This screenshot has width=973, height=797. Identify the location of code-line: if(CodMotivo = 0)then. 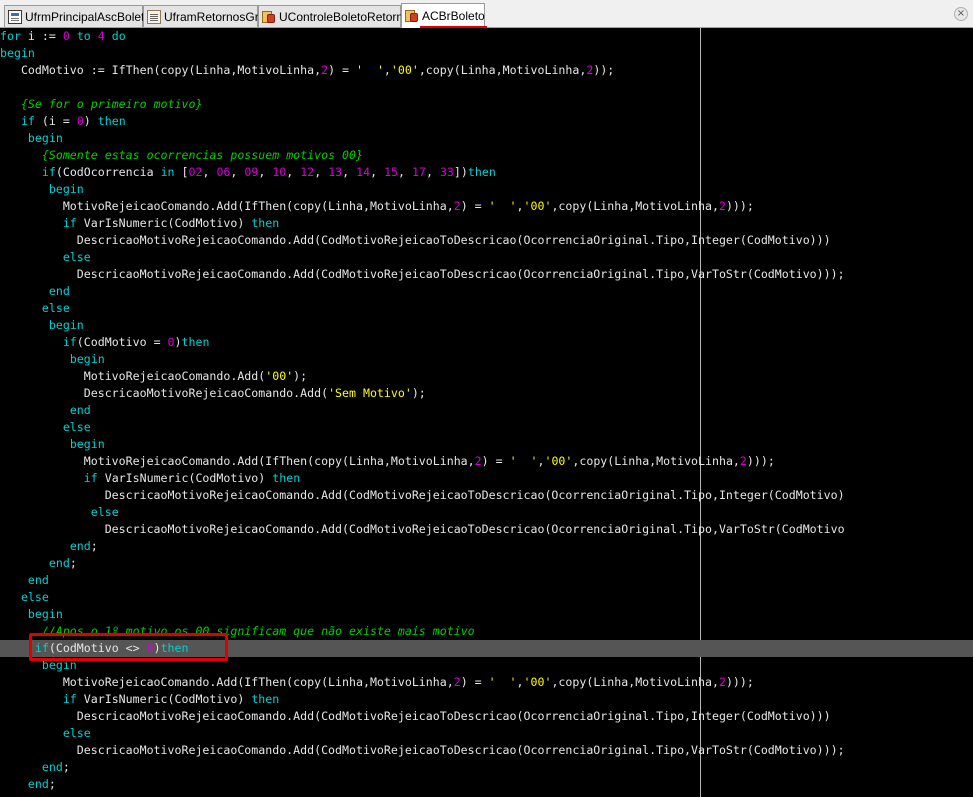
(486, 342).